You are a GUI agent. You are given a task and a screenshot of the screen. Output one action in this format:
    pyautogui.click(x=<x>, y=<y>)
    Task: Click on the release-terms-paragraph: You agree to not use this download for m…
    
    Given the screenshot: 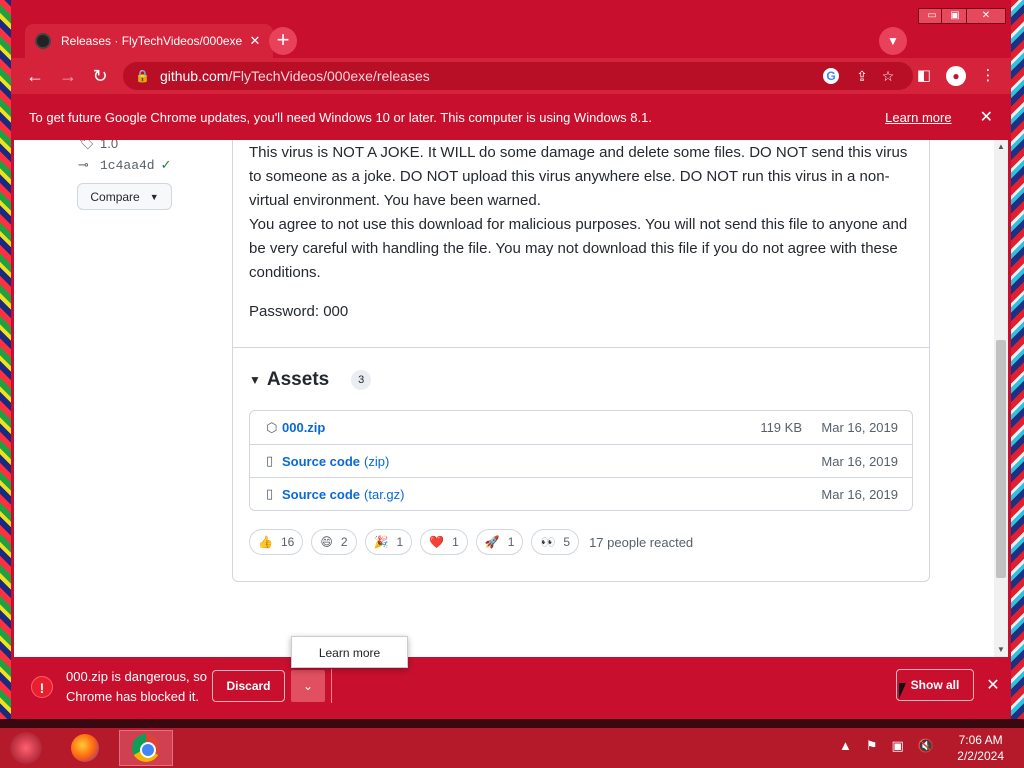 What is the action you would take?
    pyautogui.click(x=578, y=248)
    